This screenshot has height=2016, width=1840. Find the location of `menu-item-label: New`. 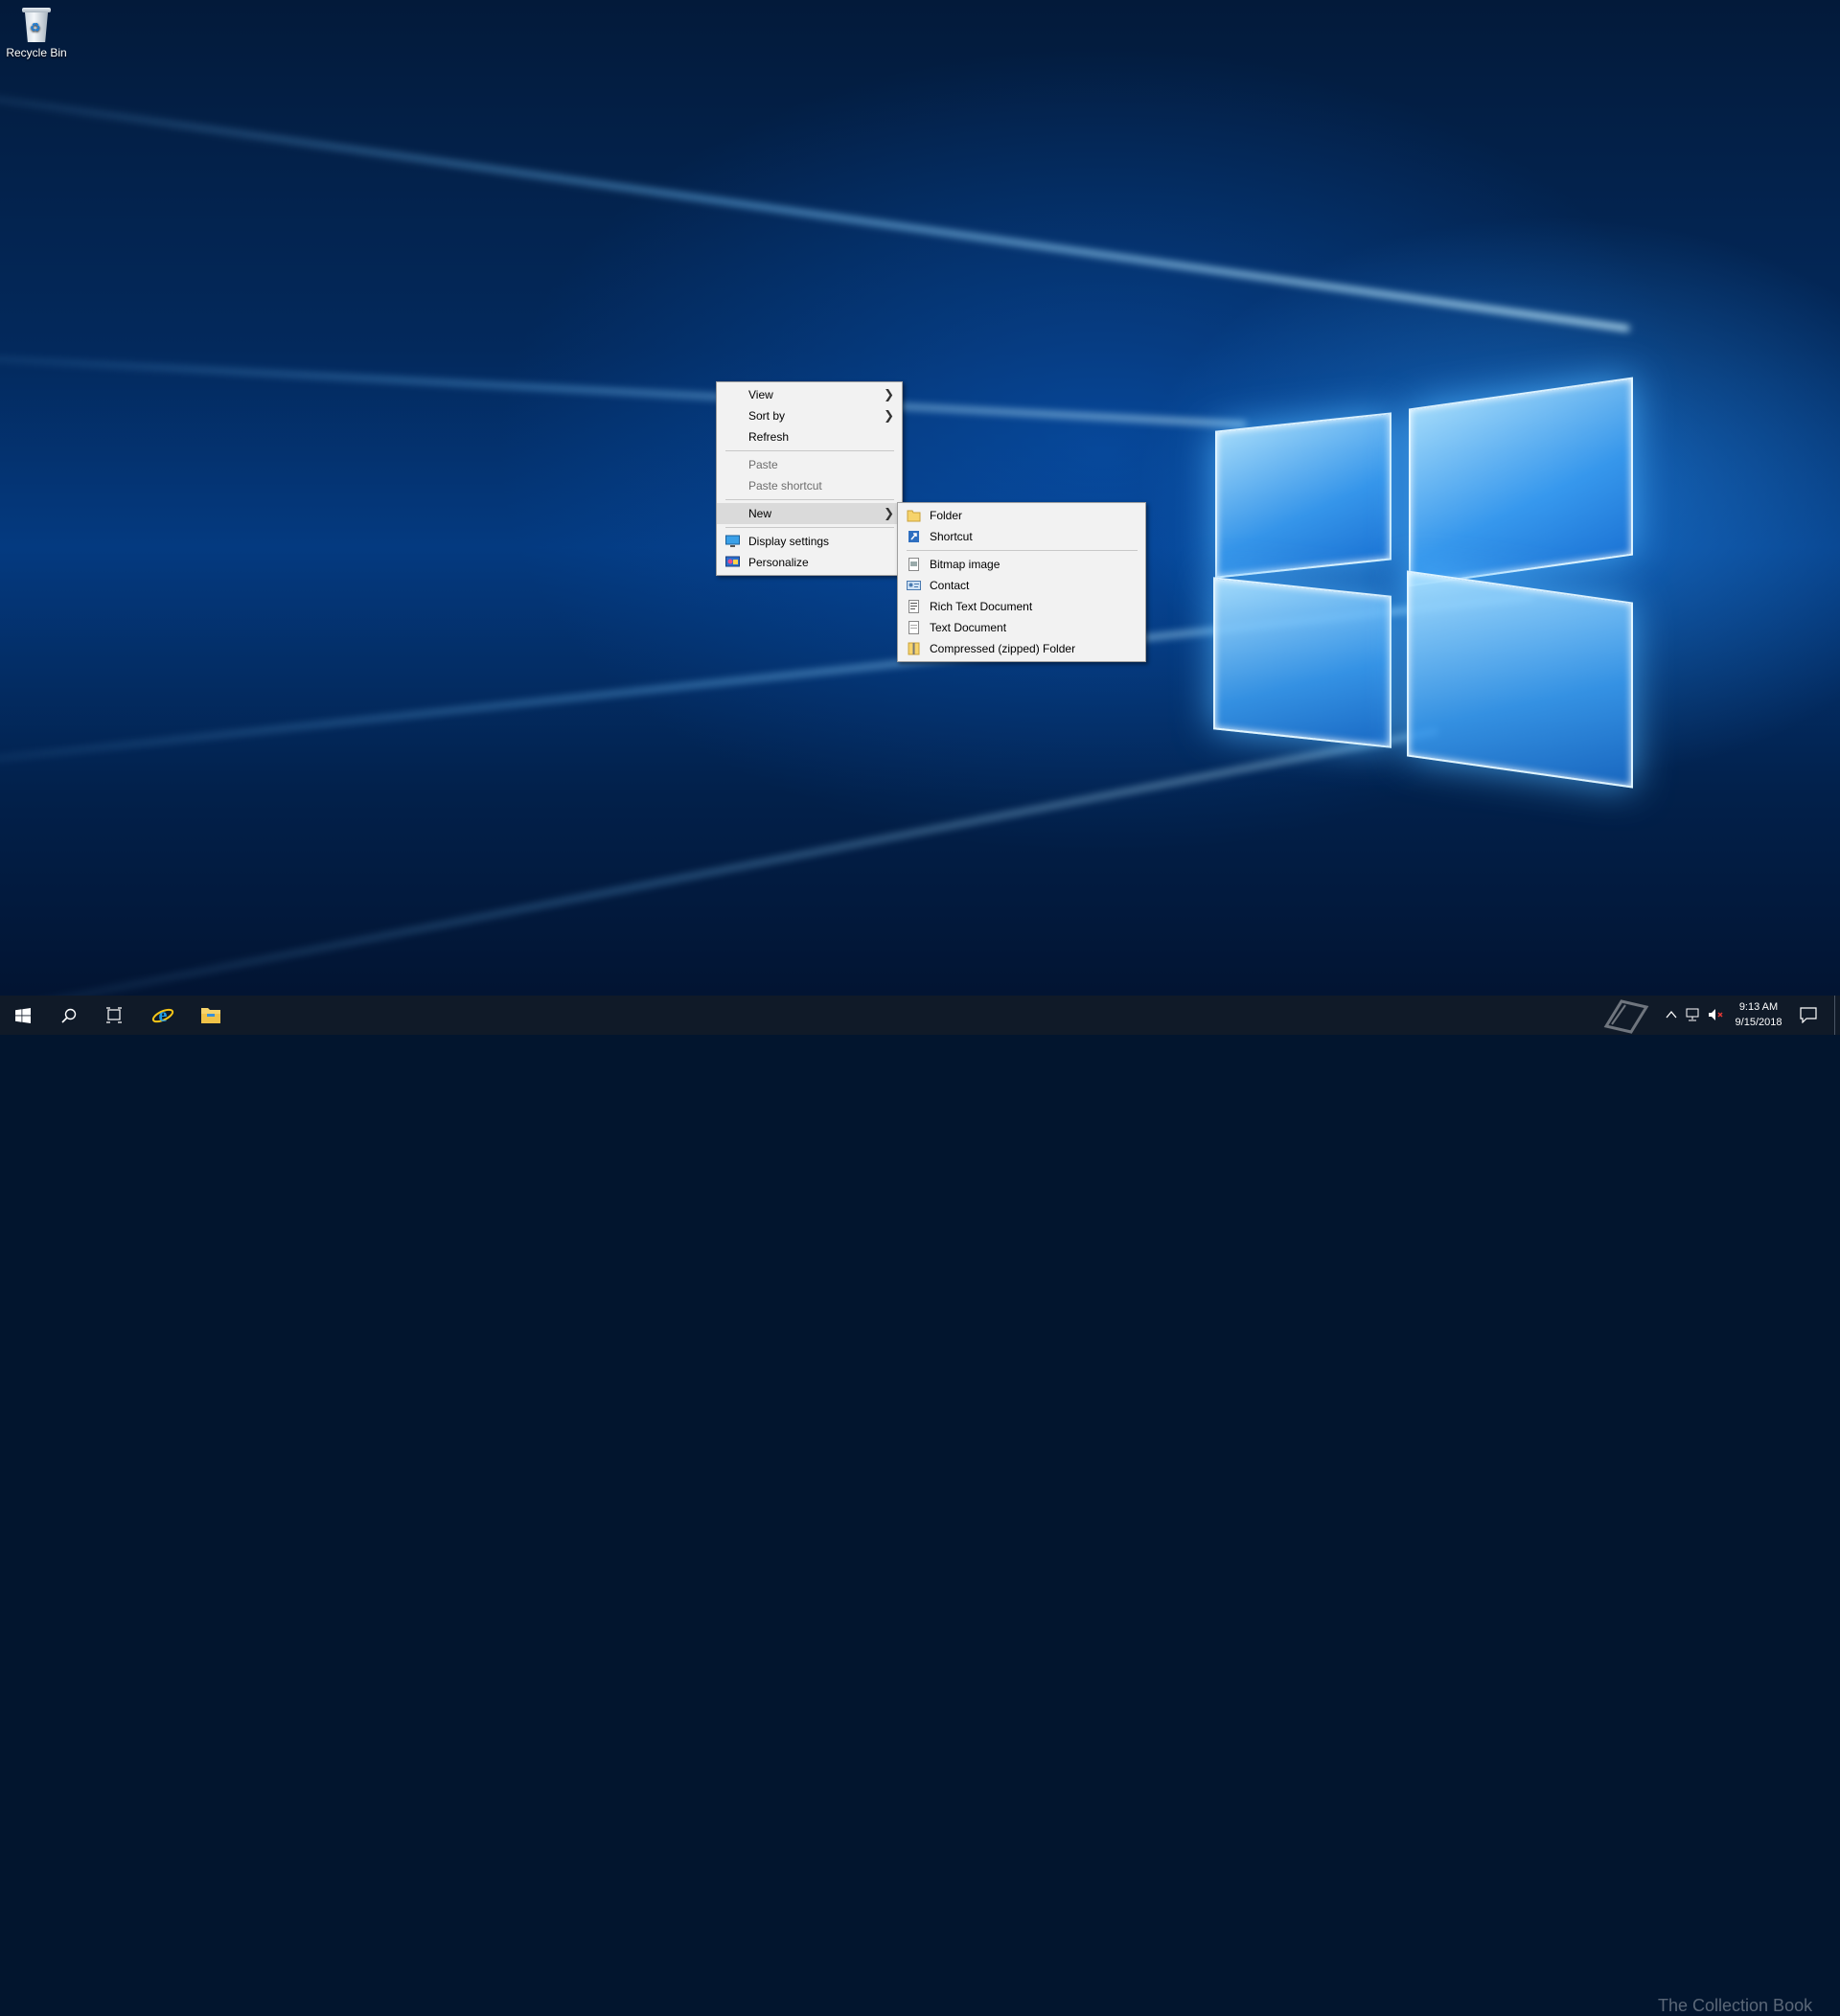

menu-item-label: New is located at coordinates (760, 513).